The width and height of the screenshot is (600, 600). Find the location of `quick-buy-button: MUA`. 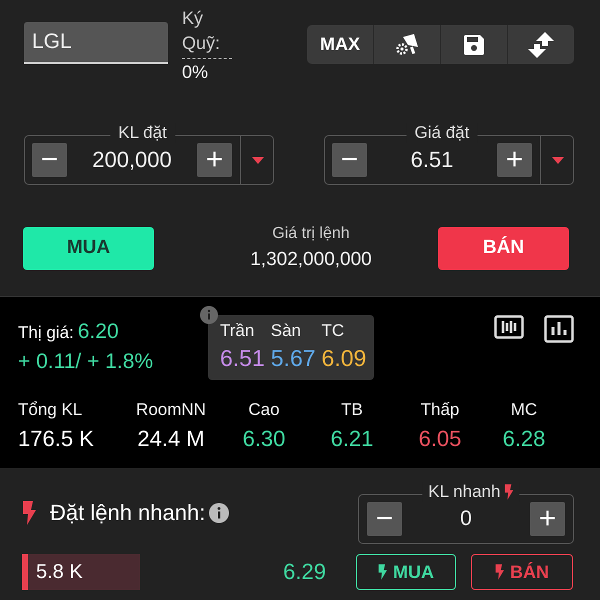

quick-buy-button: MUA is located at coordinates (406, 572).